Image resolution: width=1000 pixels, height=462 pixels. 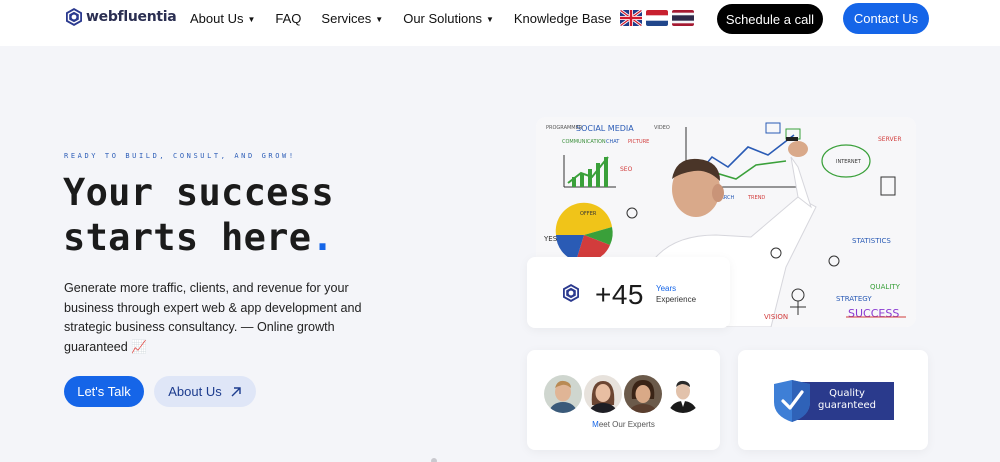 What do you see at coordinates (217, 18) in the screenshot?
I see `menu-item-label: About Us` at bounding box center [217, 18].